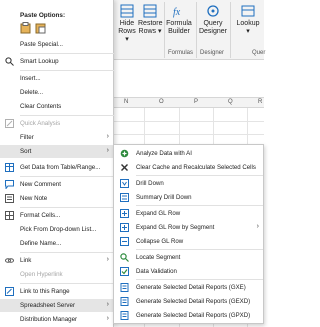  I want to click on drill-down-item: Drill Down, so click(188, 183).